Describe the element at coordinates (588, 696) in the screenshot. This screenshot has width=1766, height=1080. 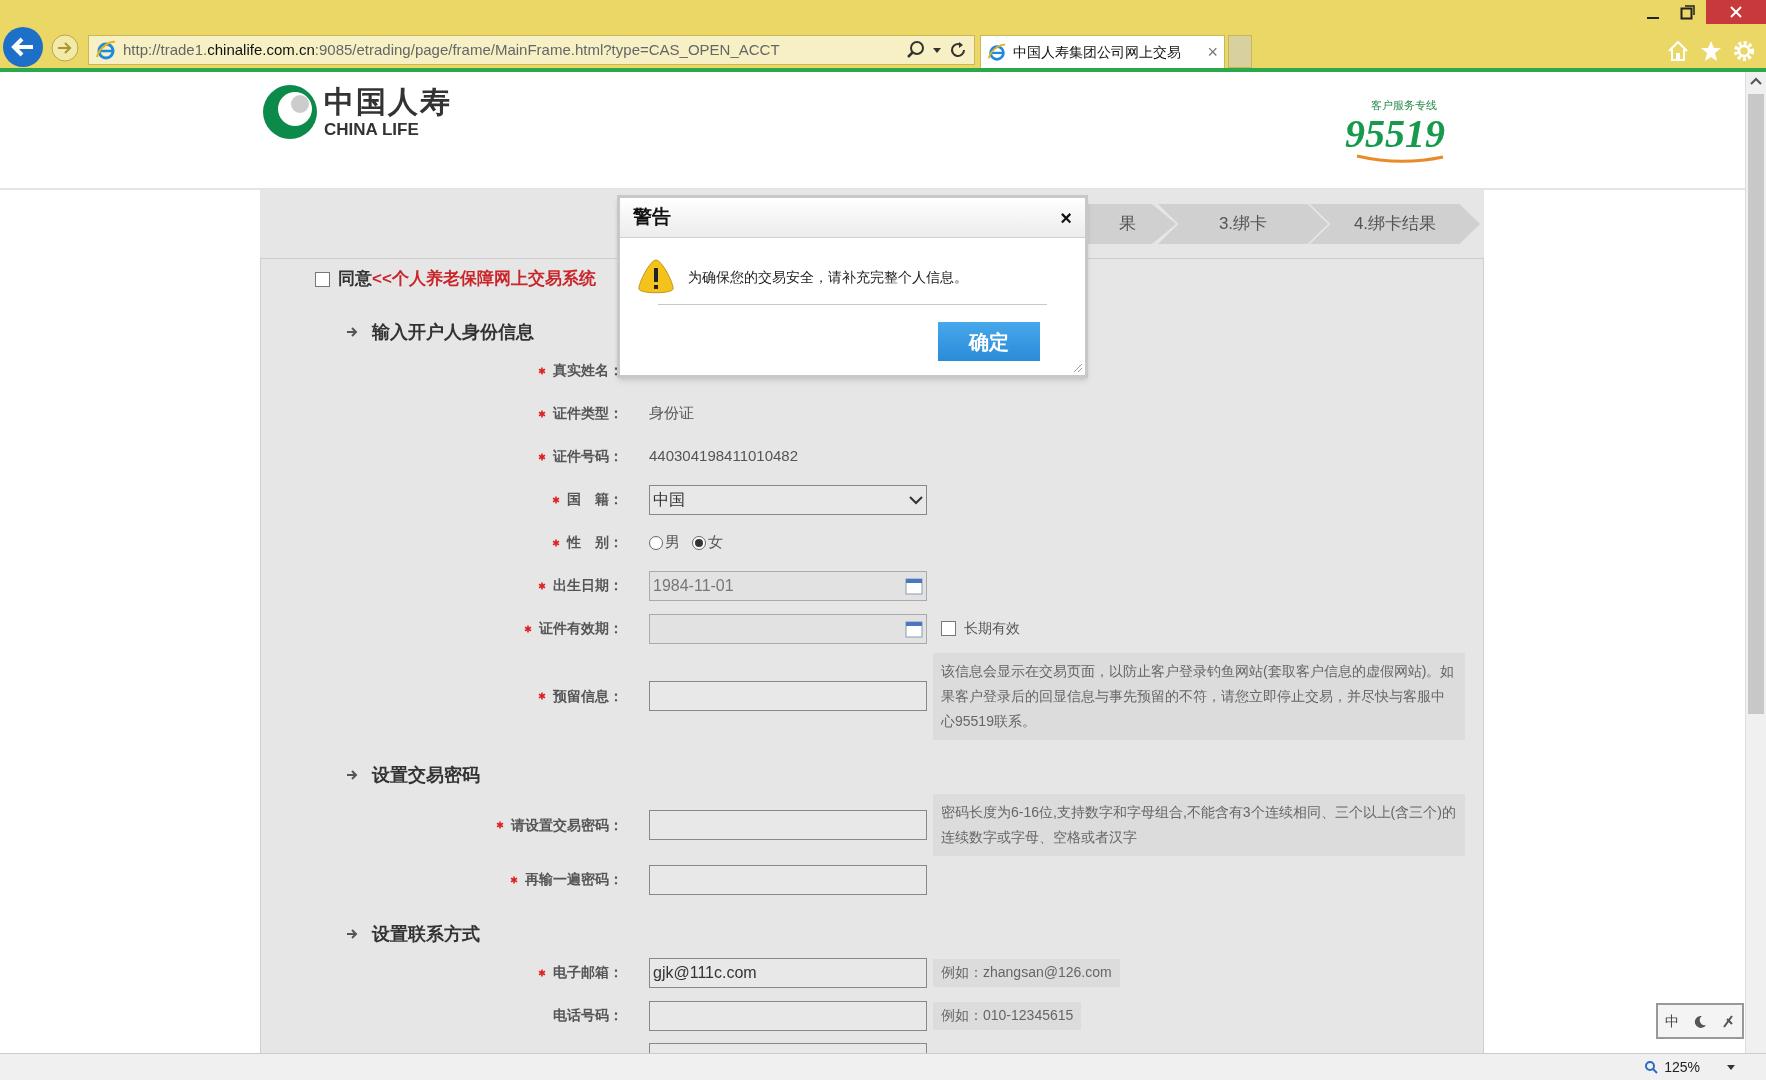
I see `field-label: 预留信息：` at that location.